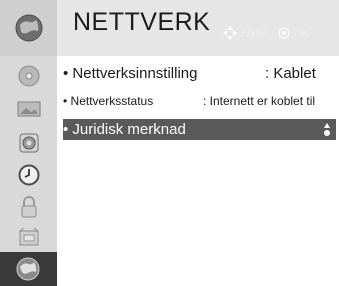  What do you see at coordinates (124, 129) in the screenshot?
I see `menu-item-label: • Juridisk merknad` at bounding box center [124, 129].